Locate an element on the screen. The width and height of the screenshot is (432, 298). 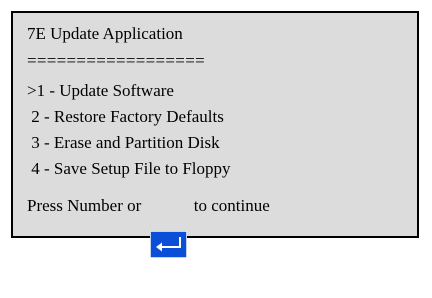
menu-item-erase-partition-disk: 3 - Erase and Partition Disk is located at coordinates (123, 143).